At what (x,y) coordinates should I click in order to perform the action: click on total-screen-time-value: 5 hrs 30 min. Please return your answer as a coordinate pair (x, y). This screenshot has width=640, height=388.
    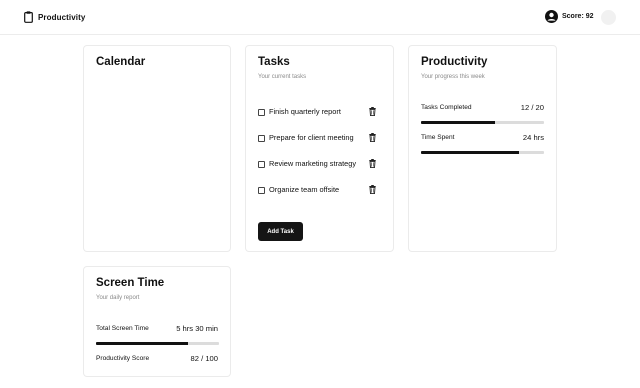
    Looking at the image, I should click on (197, 328).